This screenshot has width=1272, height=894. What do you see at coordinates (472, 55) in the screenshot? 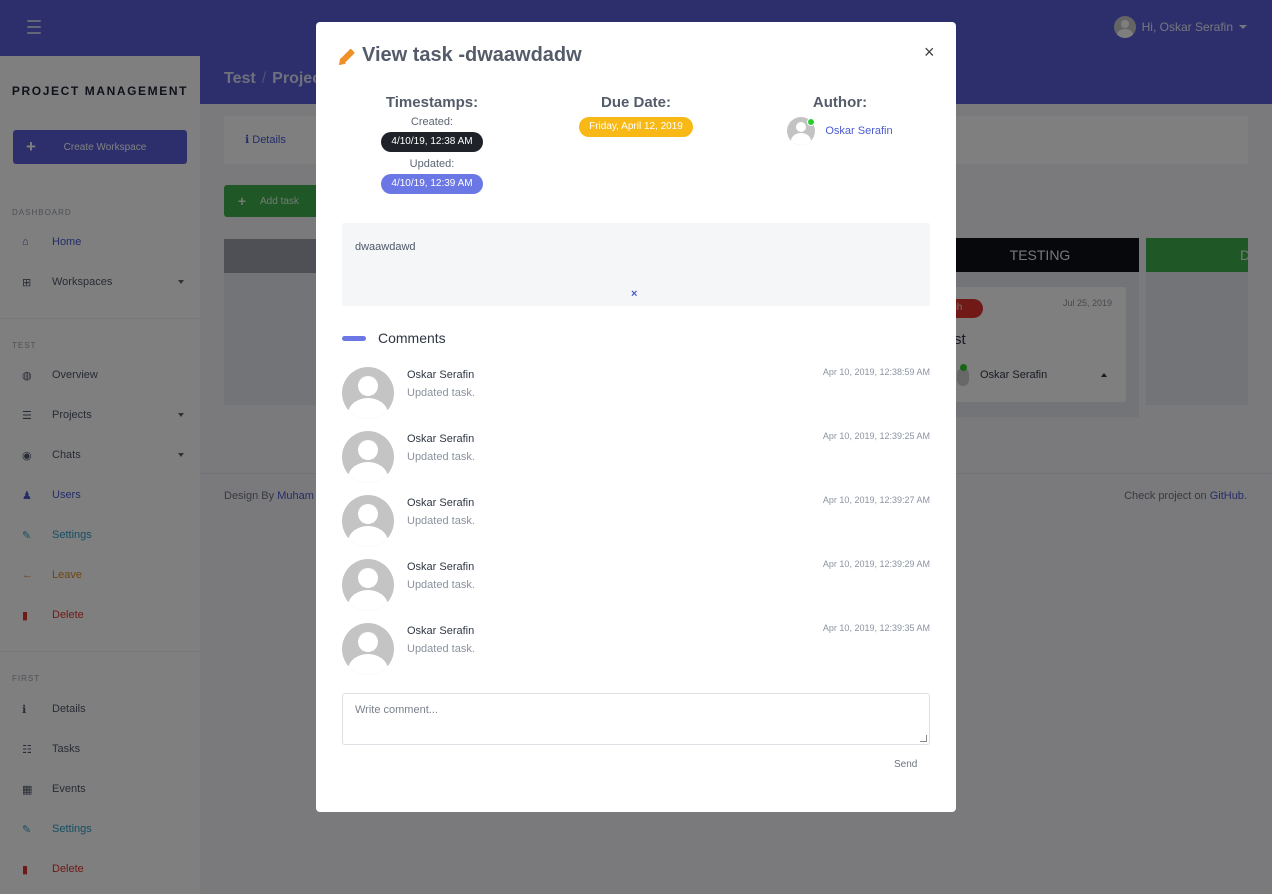
I see `modal-title-text: View task -dwaawdadw` at bounding box center [472, 55].